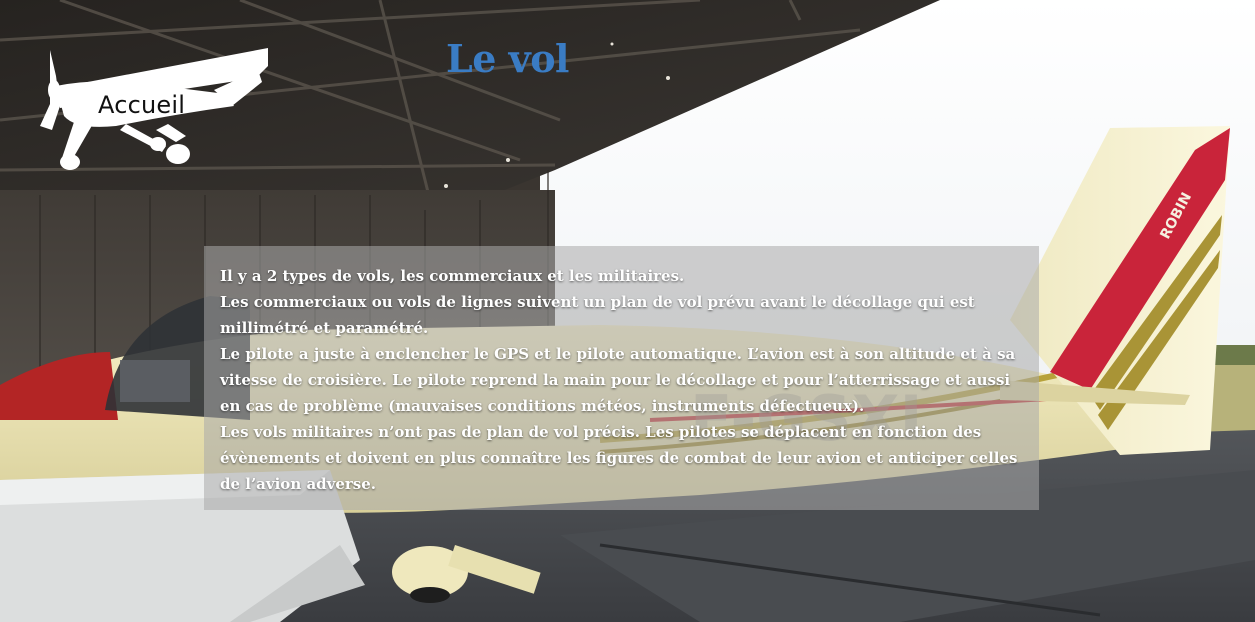 The width and height of the screenshot is (1255, 622). Describe the element at coordinates (142, 105) in the screenshot. I see `home-link-label: Accueil` at that location.